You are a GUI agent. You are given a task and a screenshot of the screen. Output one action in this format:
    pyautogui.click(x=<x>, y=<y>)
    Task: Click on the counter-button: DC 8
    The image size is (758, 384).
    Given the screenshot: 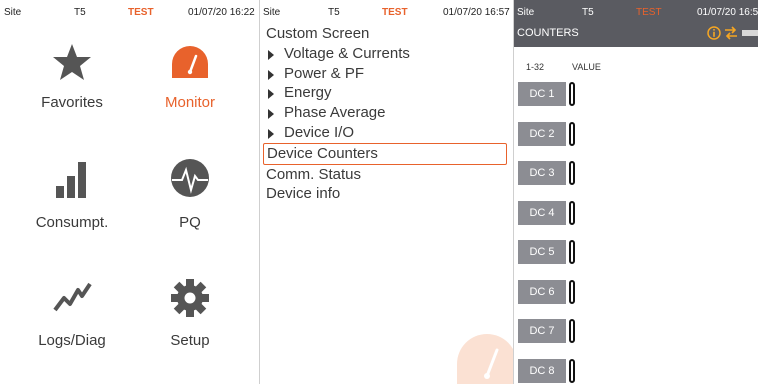 What is the action you would take?
    pyautogui.click(x=542, y=370)
    